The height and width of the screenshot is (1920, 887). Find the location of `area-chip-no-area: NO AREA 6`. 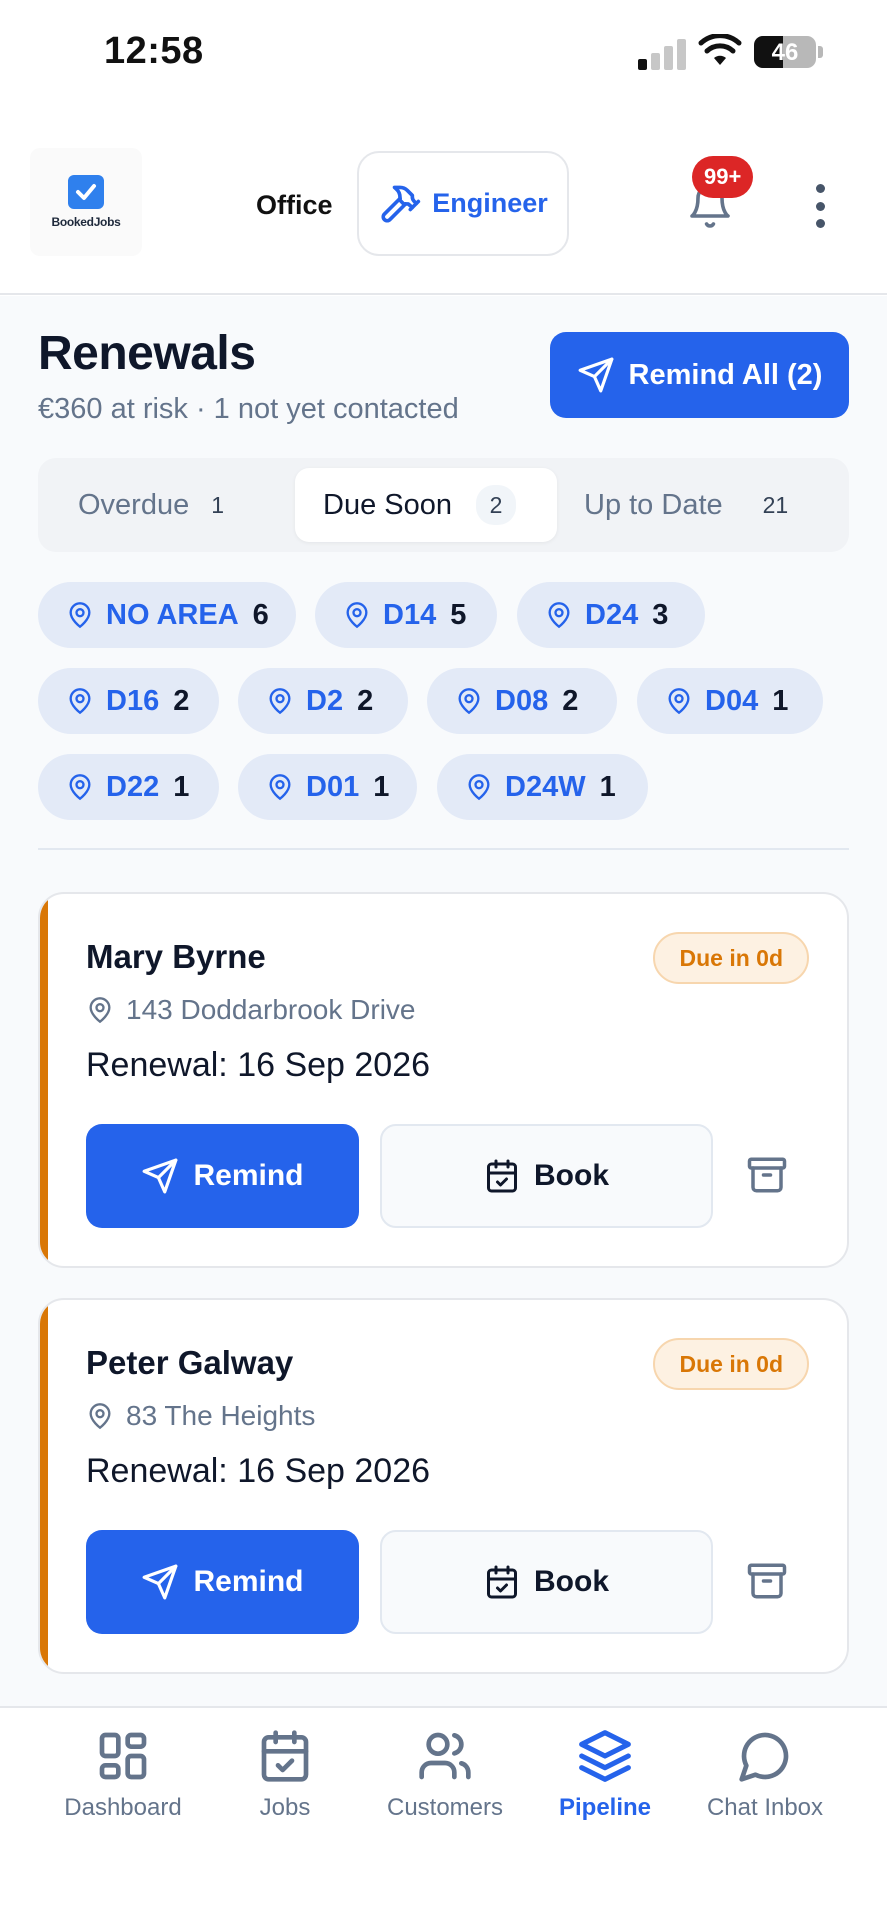

area-chip-no-area: NO AREA 6 is located at coordinates (167, 615).